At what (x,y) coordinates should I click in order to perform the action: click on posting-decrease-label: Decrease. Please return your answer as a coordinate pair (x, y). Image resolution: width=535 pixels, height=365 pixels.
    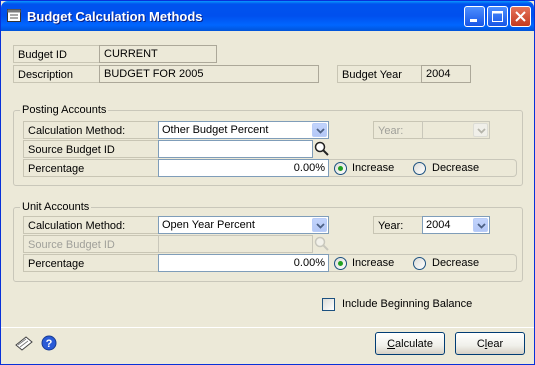
    Looking at the image, I should click on (456, 168).